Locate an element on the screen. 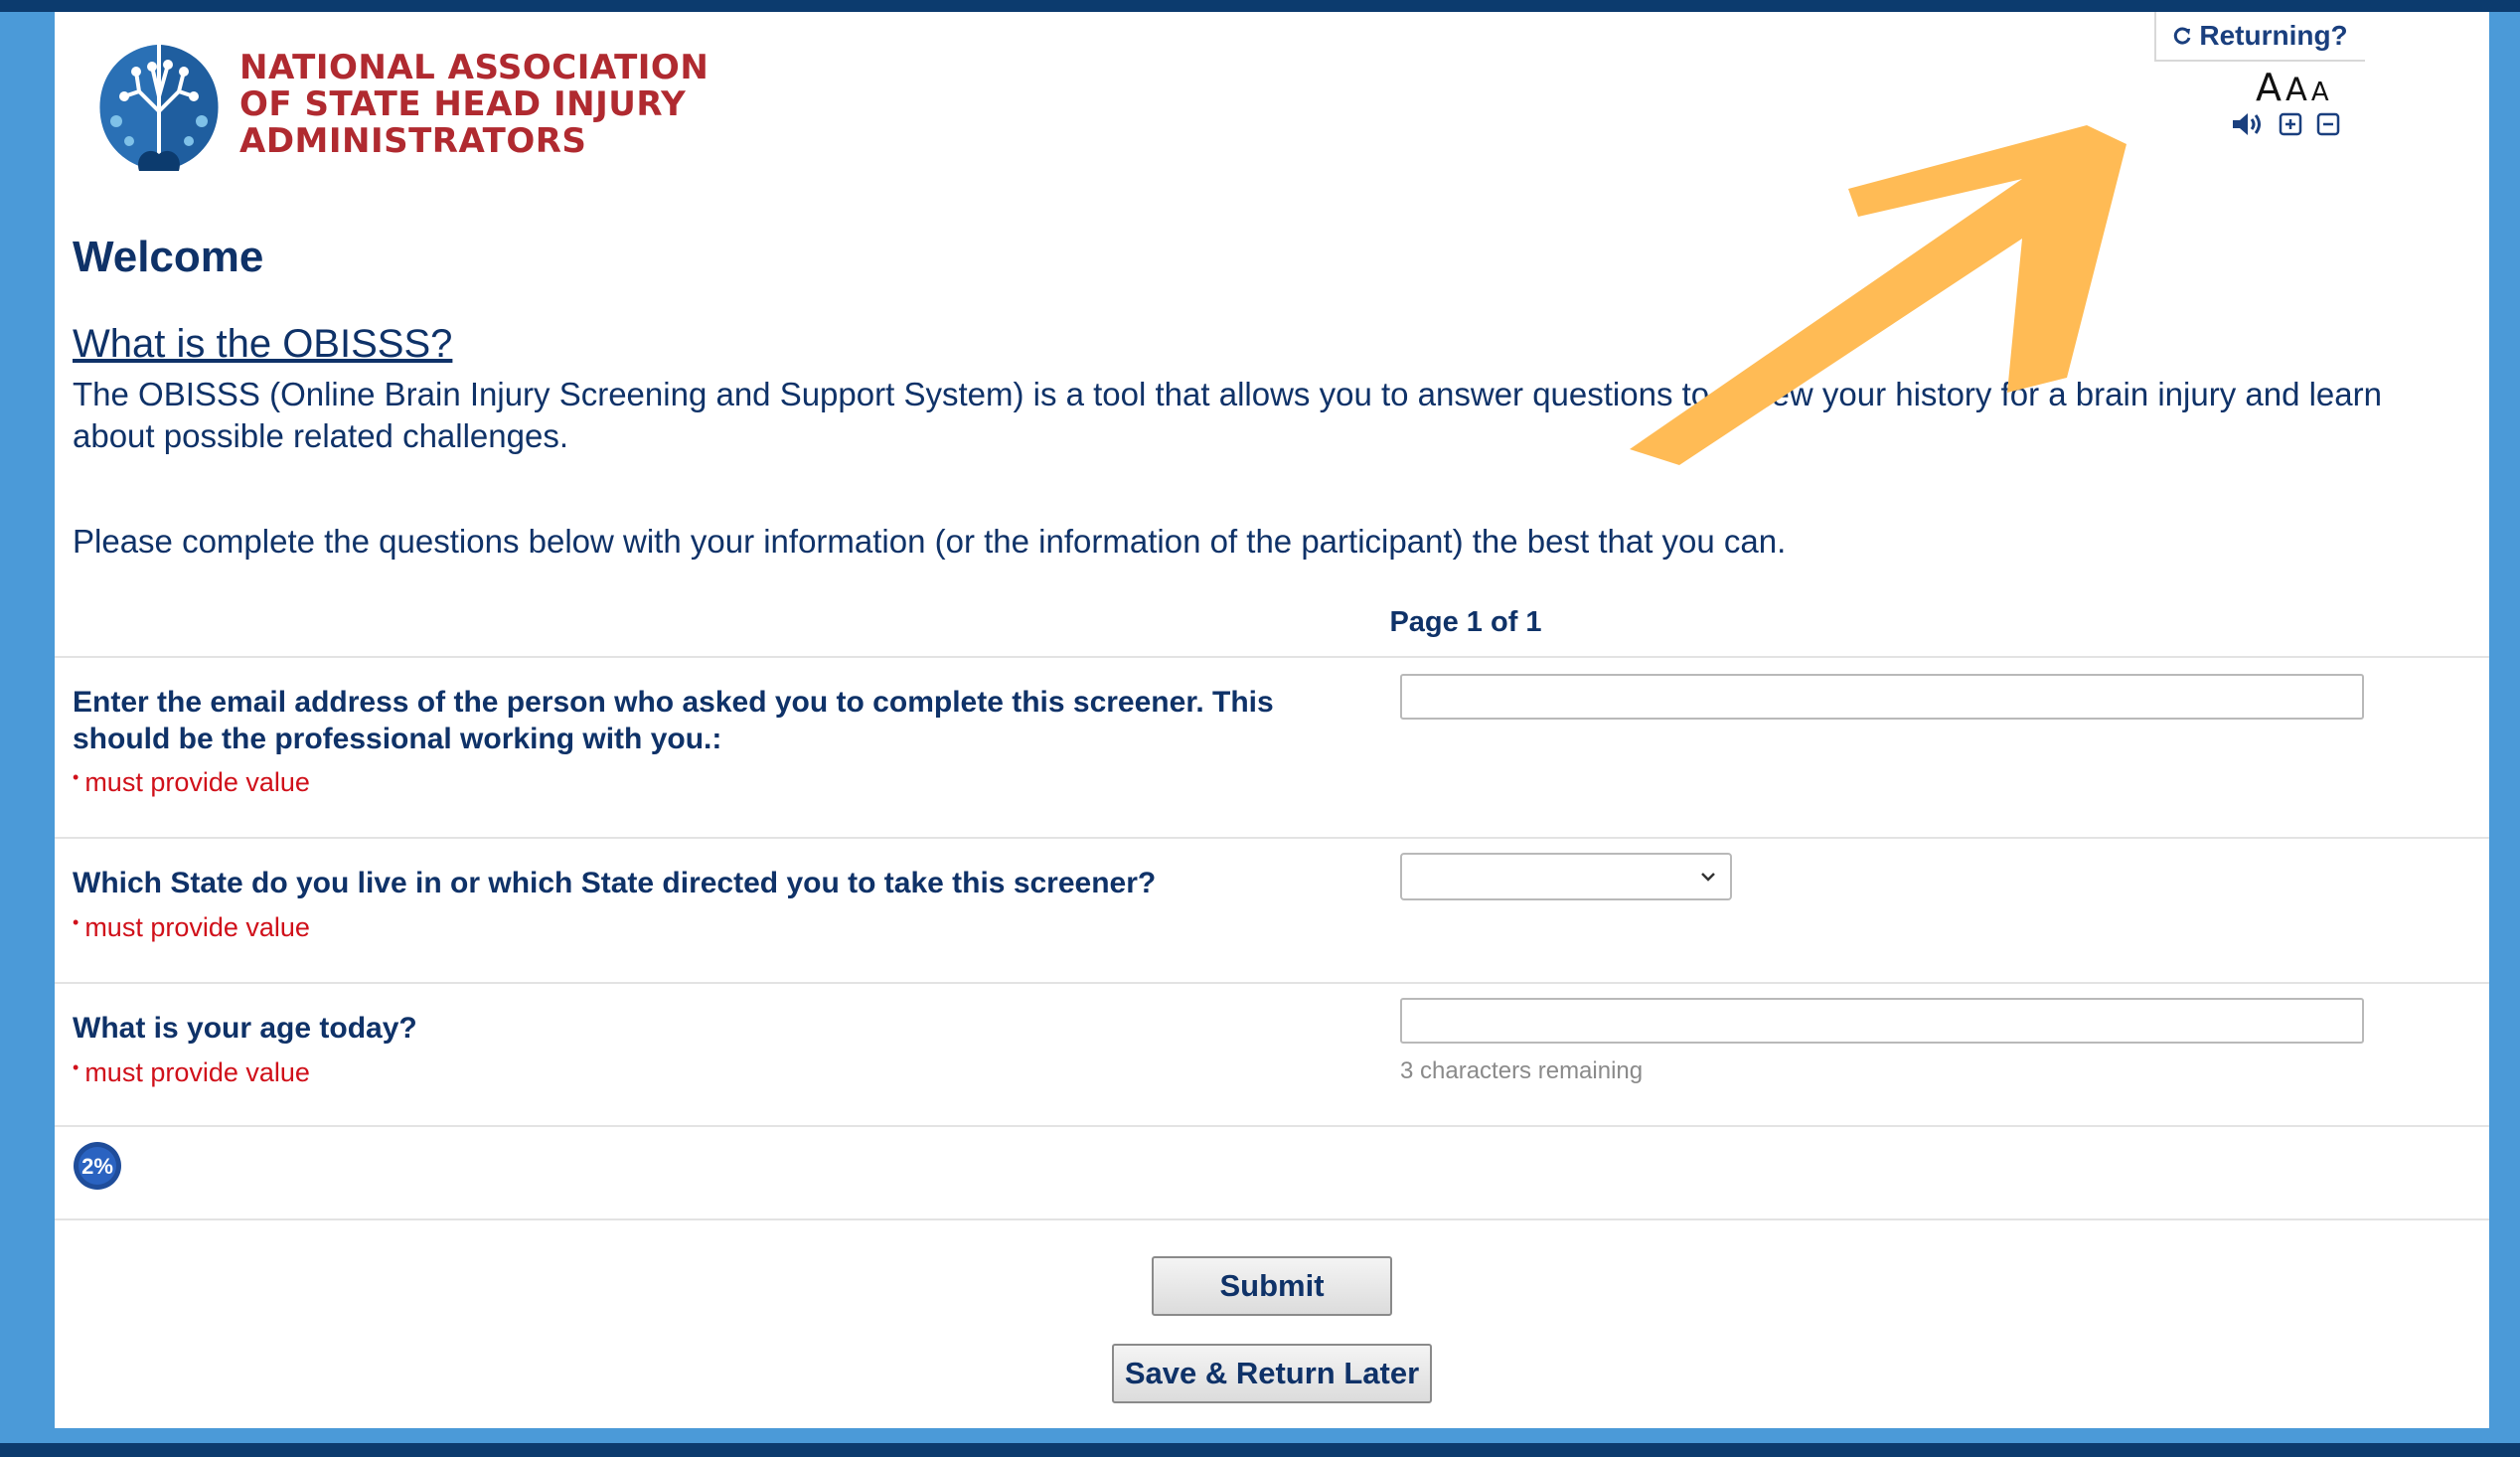 The height and width of the screenshot is (1457, 2520). zoom-out-icon is located at coordinates (2328, 124).